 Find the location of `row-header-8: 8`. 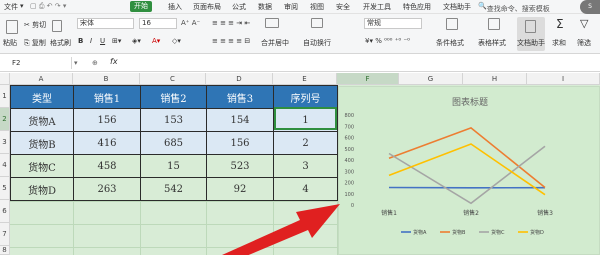

row-header-8: 8 is located at coordinates (5, 250).